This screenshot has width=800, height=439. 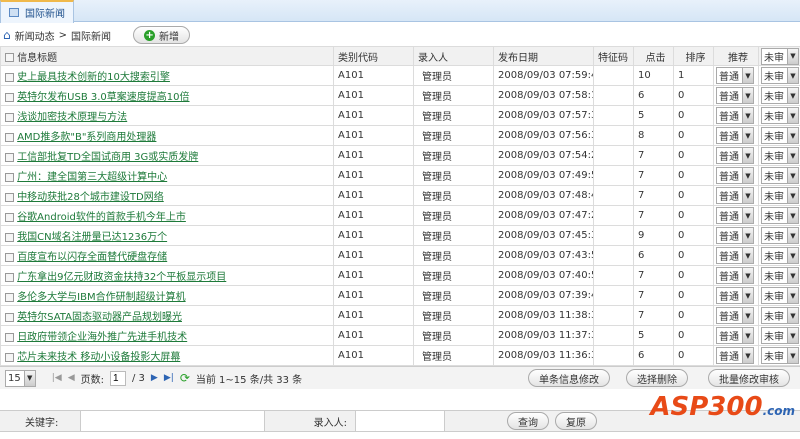 I want to click on add-button: + 新增, so click(x=162, y=35).